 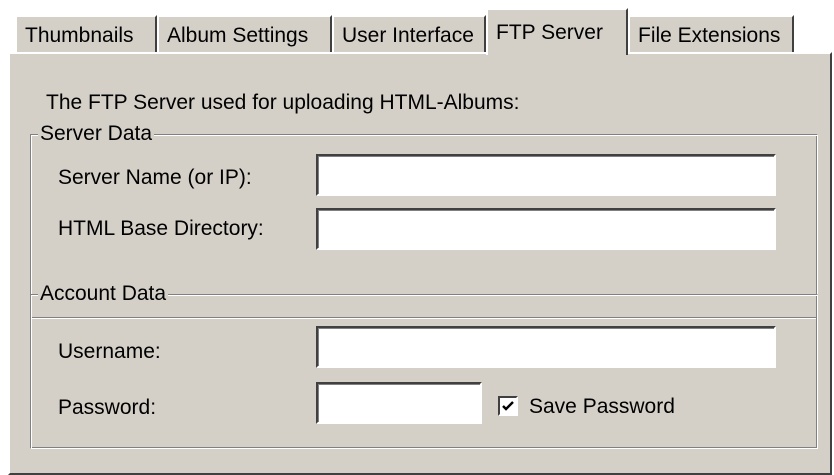 I want to click on tab-label: Thumbnails, so click(x=79, y=35).